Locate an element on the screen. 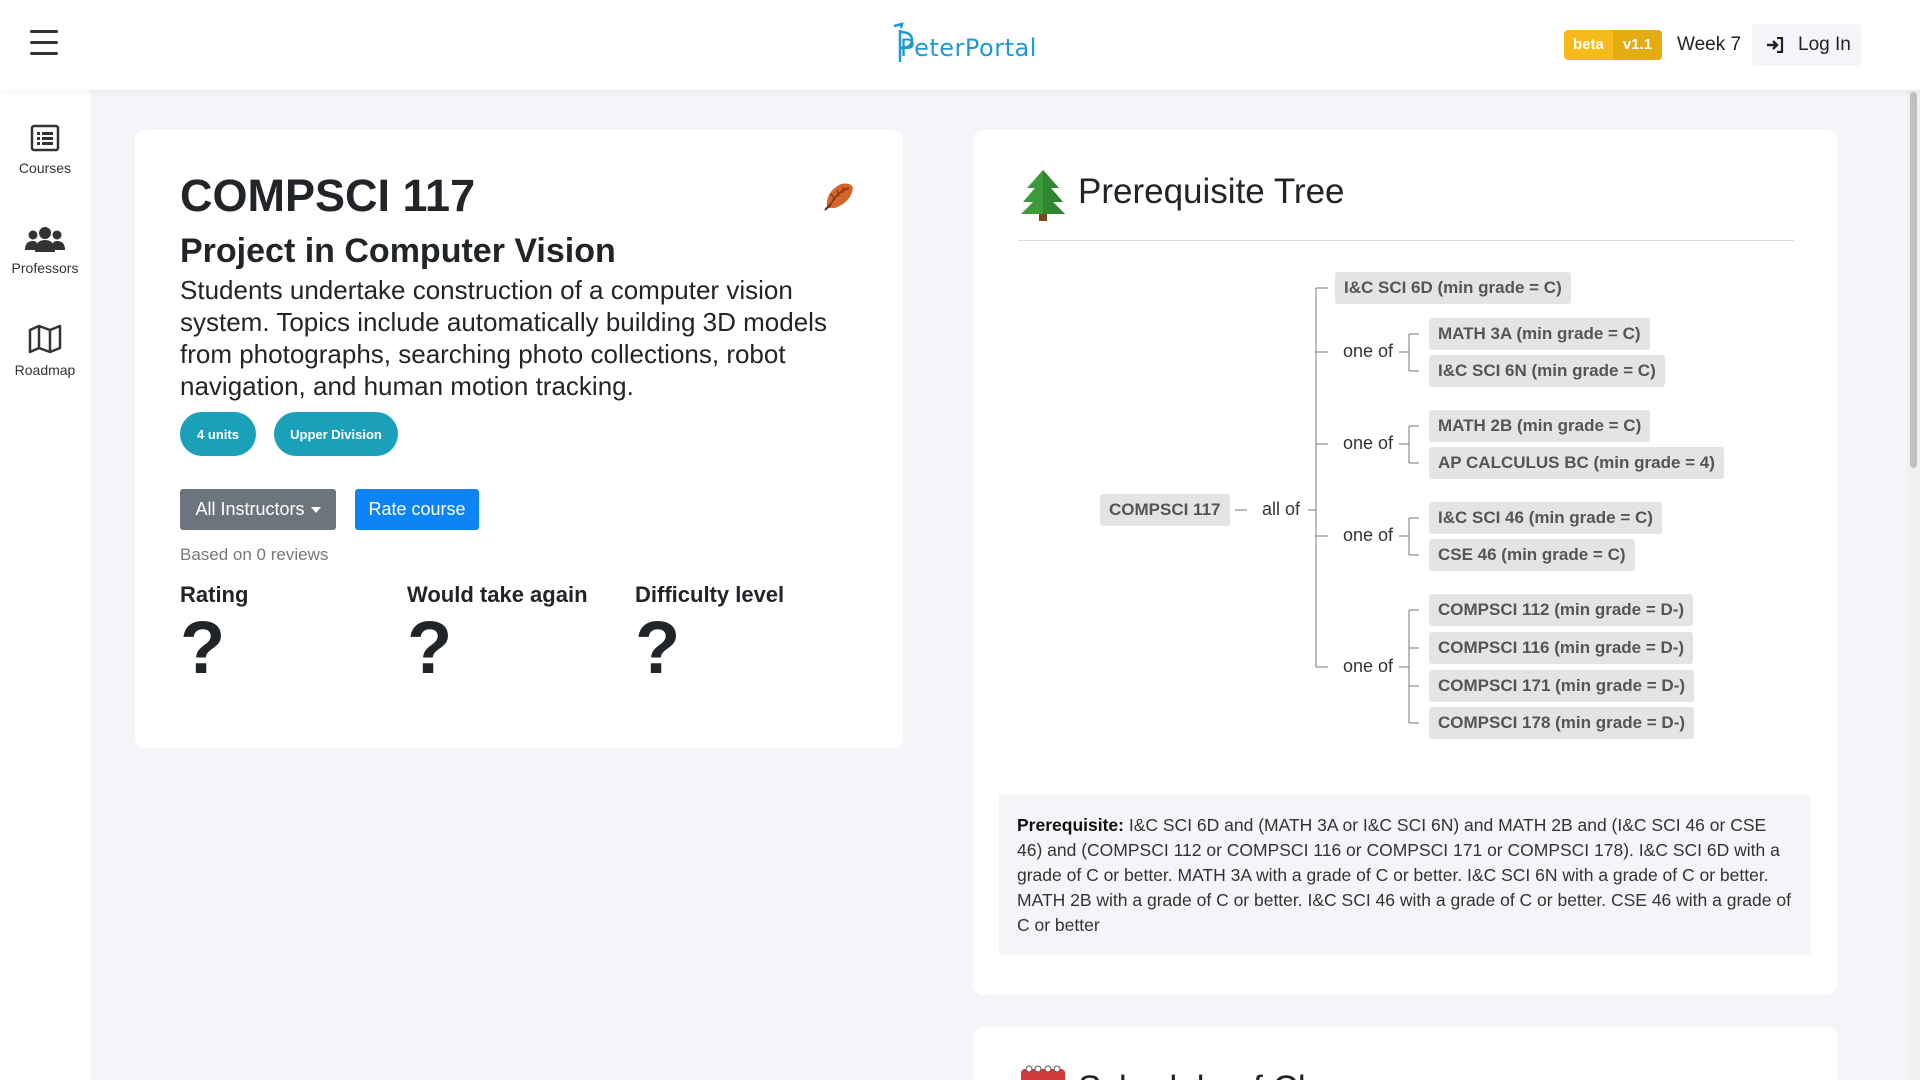 The image size is (1920, 1080). fall-leaf-icon is located at coordinates (839, 200).